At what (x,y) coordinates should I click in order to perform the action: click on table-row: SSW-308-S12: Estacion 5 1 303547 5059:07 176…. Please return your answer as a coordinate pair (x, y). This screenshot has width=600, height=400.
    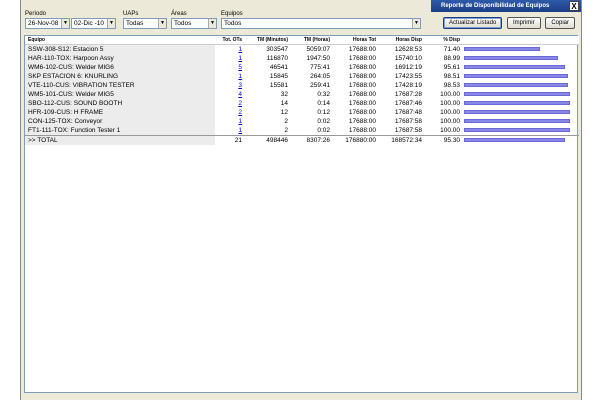
    Looking at the image, I should click on (302, 49).